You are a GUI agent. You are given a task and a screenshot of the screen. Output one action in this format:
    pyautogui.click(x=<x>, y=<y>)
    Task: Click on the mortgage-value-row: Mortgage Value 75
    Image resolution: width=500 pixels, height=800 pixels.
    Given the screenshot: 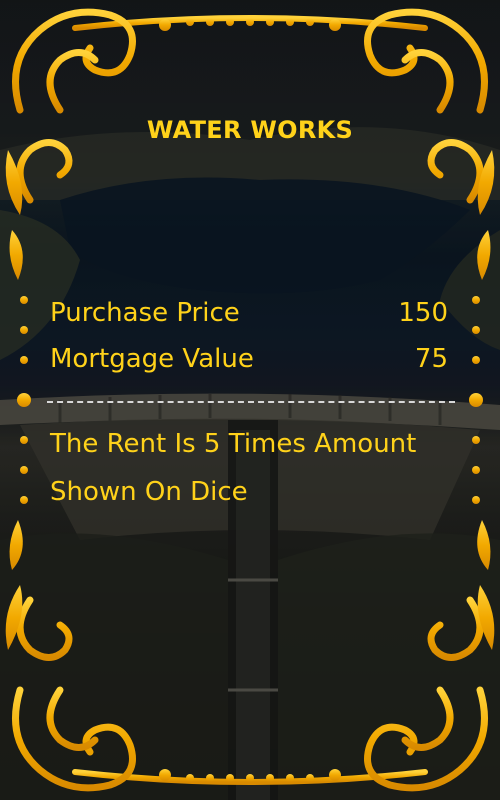 What is the action you would take?
    pyautogui.click(x=249, y=359)
    